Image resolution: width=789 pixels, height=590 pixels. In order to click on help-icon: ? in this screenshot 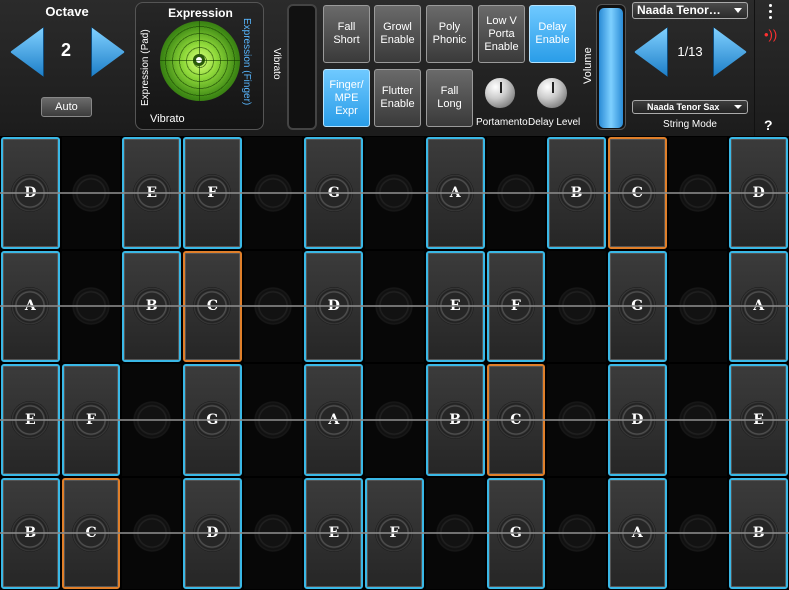, I will do `click(768, 125)`.